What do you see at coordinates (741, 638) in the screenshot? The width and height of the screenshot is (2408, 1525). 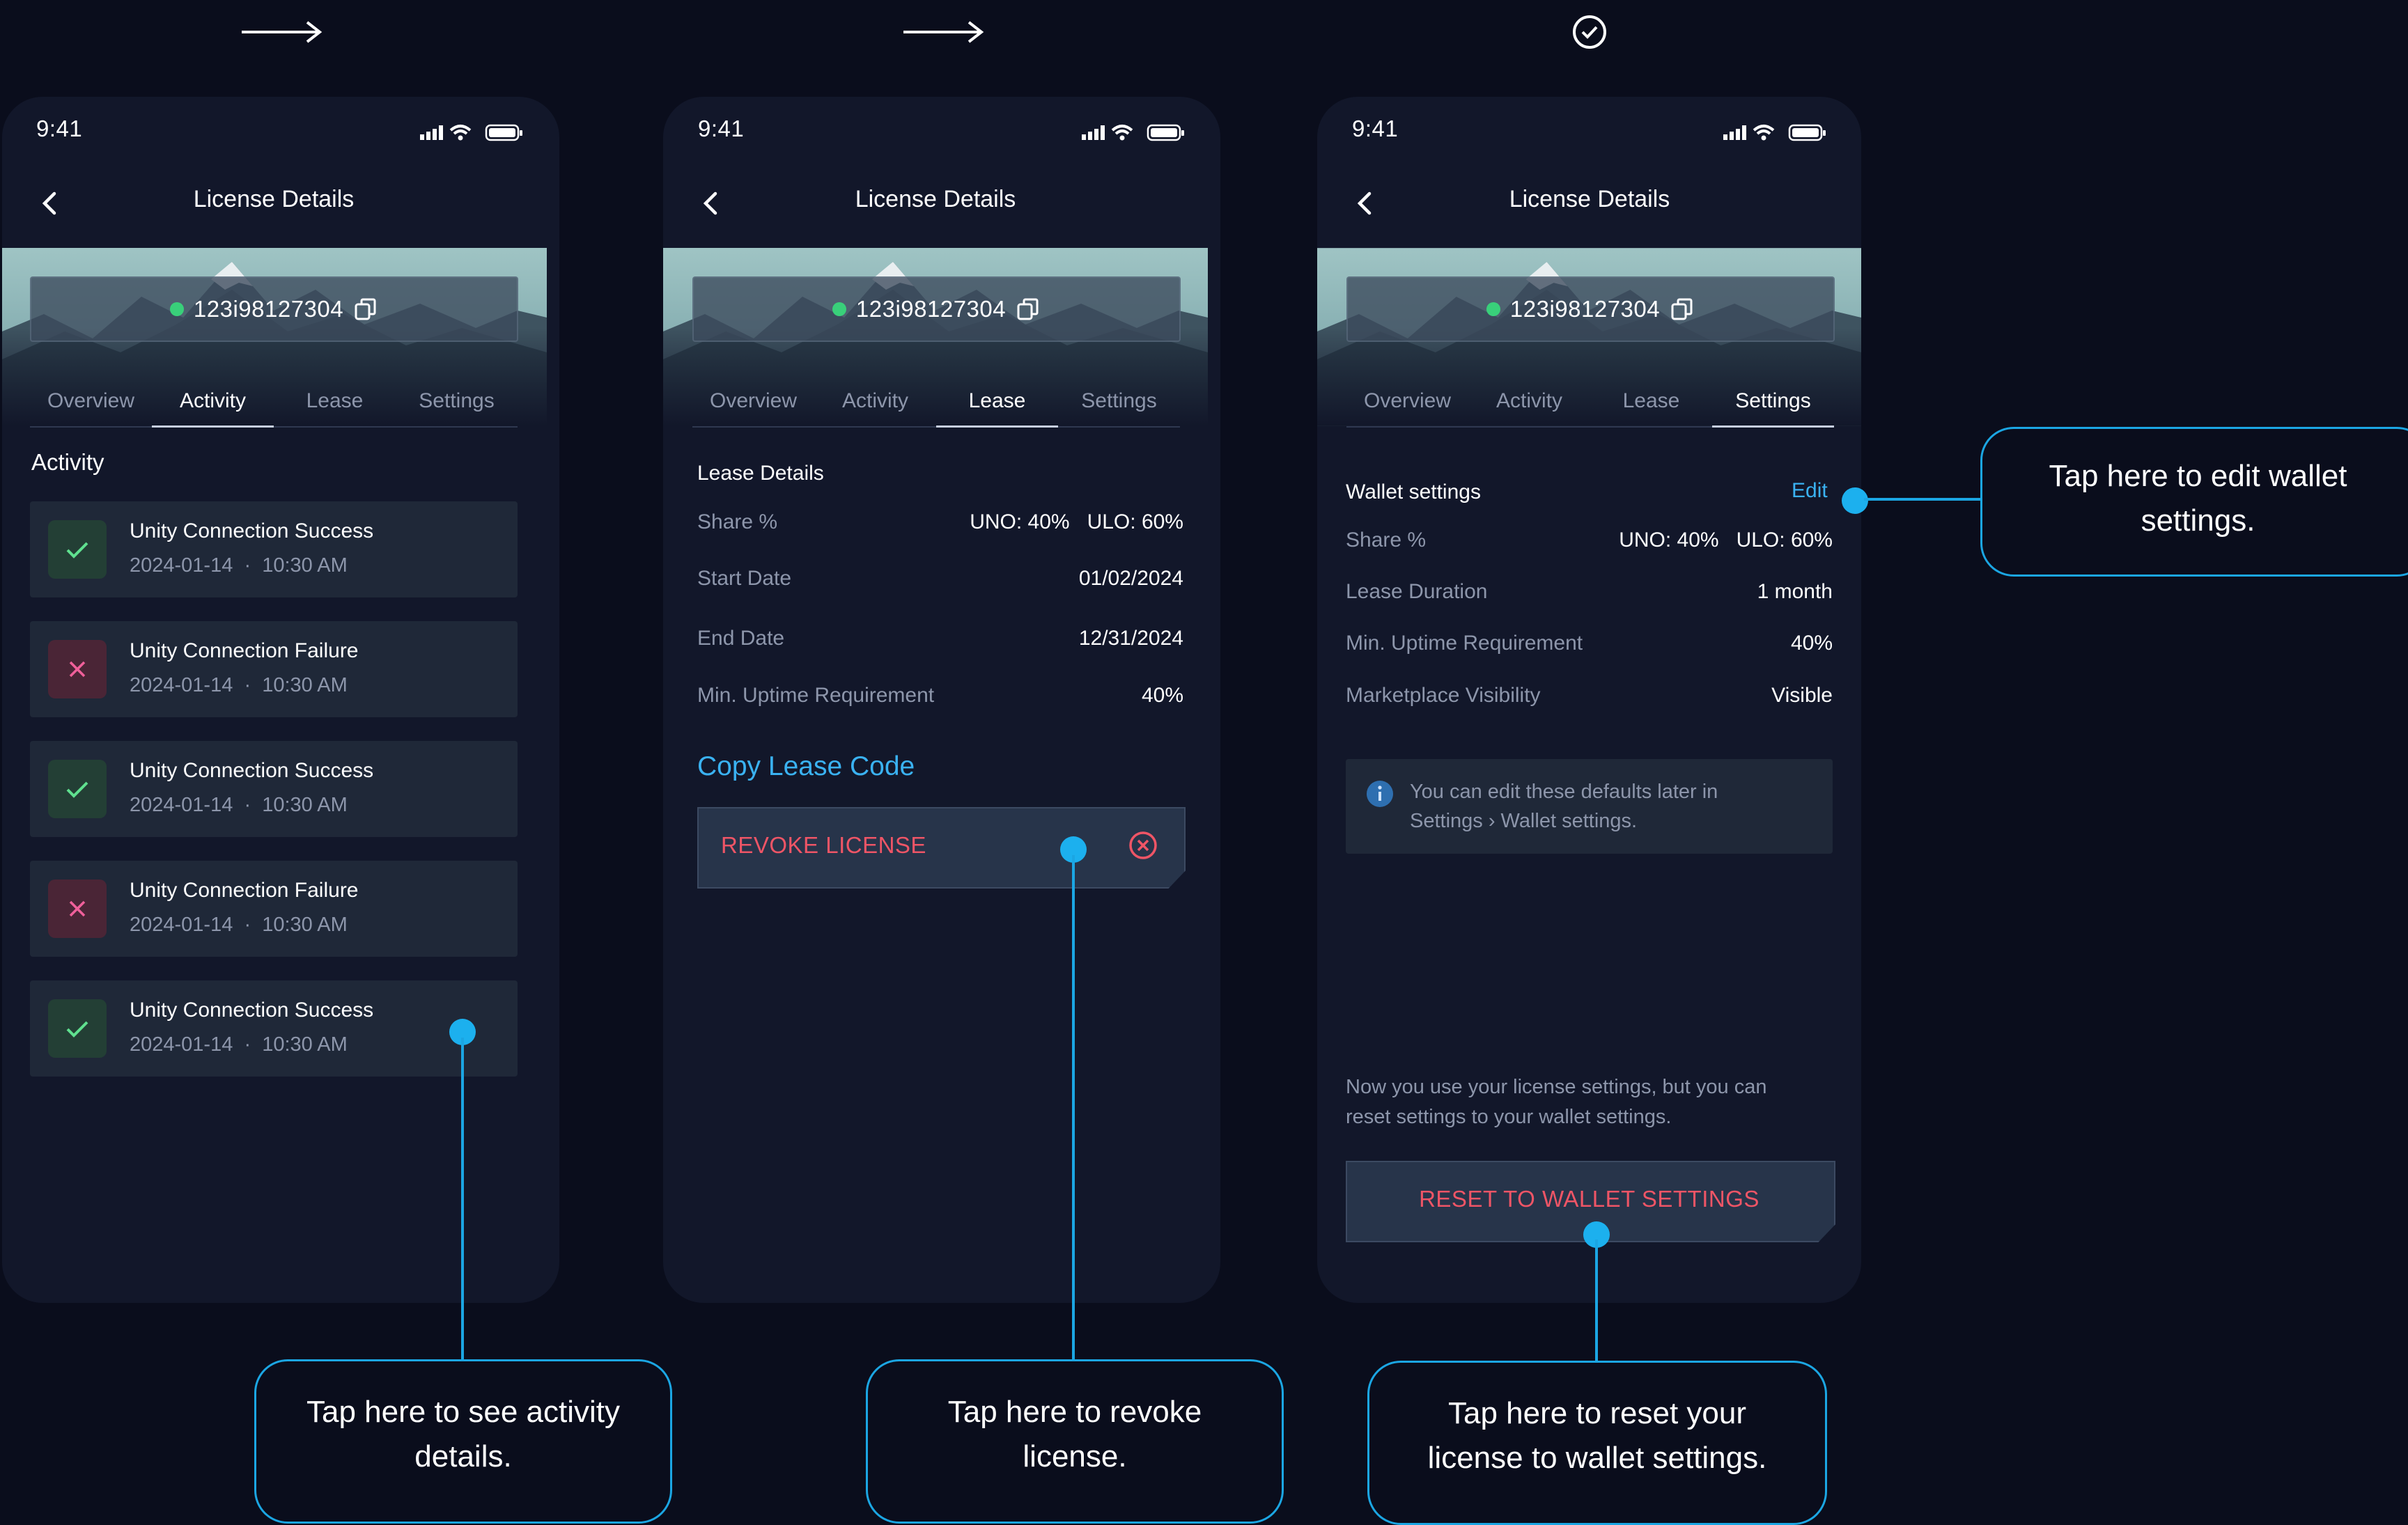 I see `end-date-label: End Date` at bounding box center [741, 638].